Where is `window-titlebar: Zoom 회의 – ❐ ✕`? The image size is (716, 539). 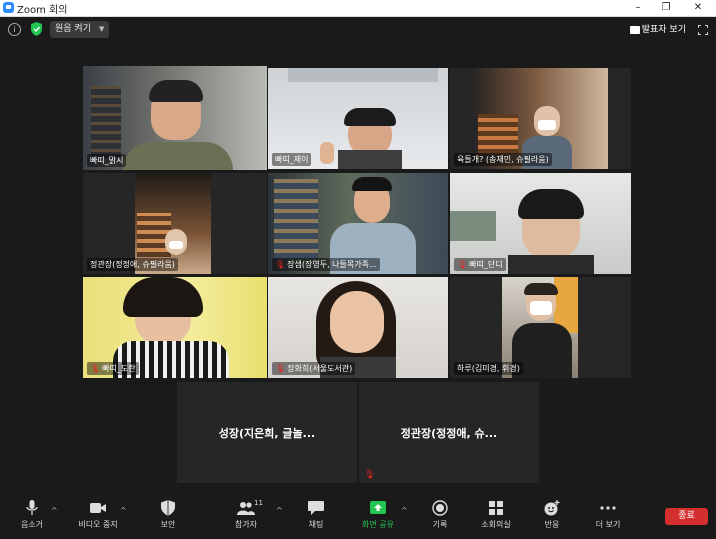 window-titlebar: Zoom 회의 – ❐ ✕ is located at coordinates (358, 8).